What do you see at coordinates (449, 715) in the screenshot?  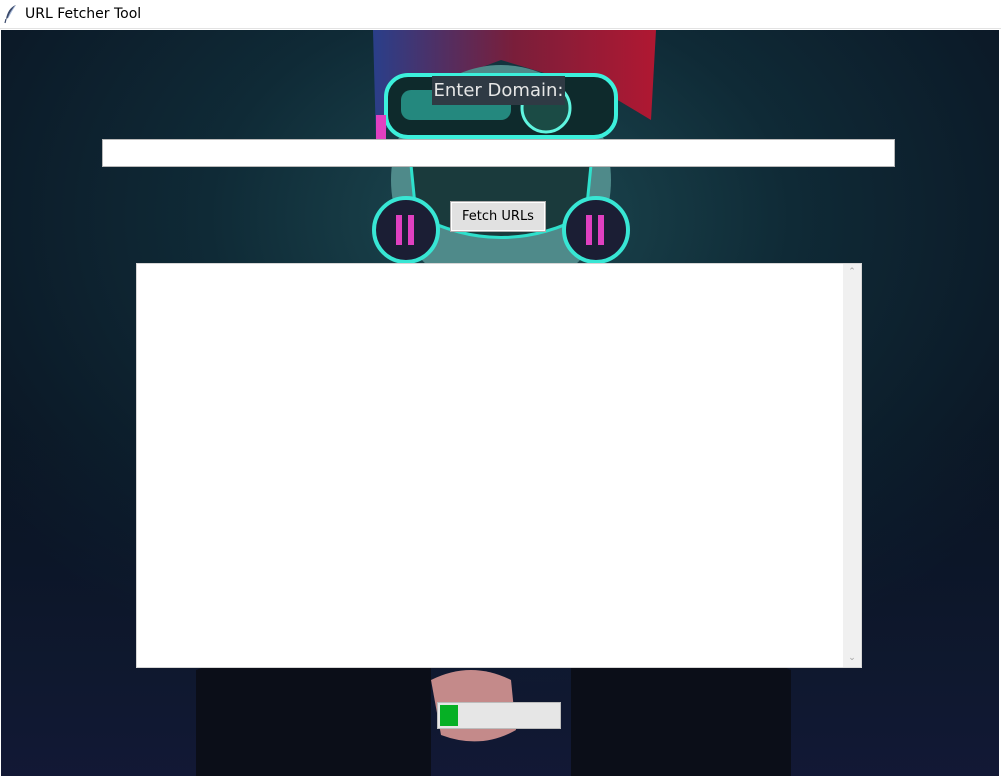 I see `progress-fill` at bounding box center [449, 715].